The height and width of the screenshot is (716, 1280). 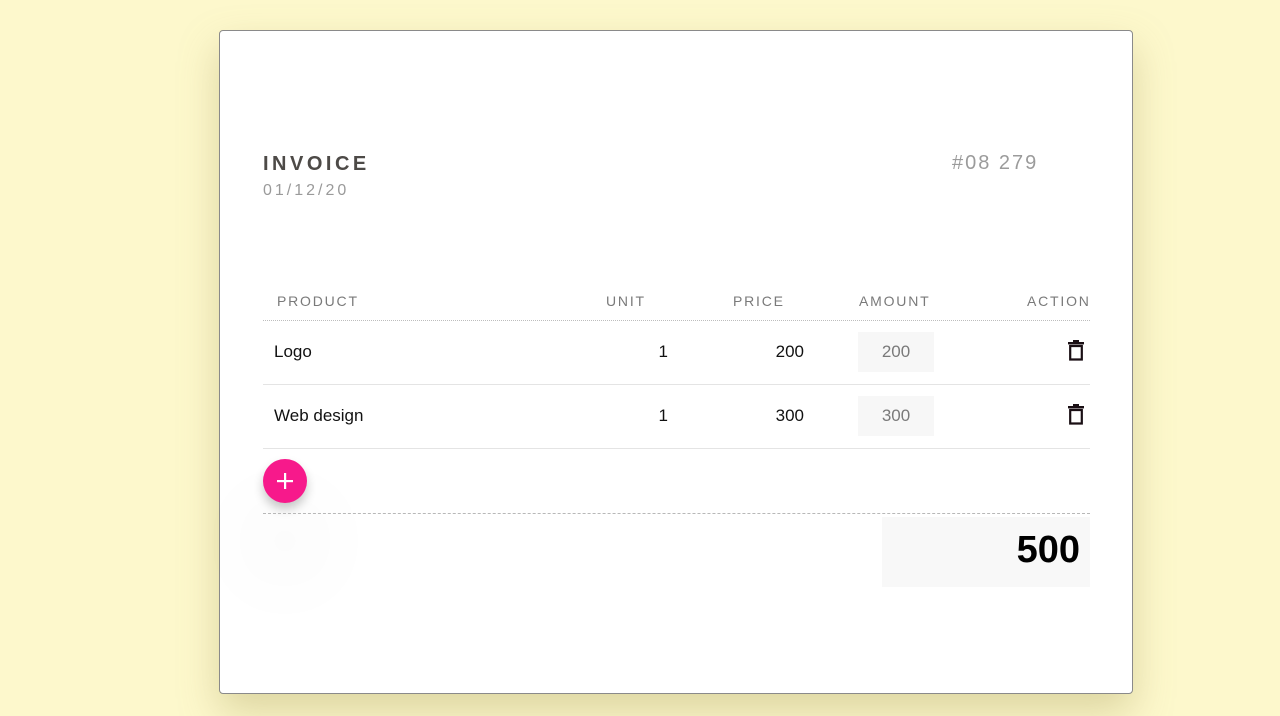 What do you see at coordinates (1048, 550) in the screenshot?
I see `total-value: 500` at bounding box center [1048, 550].